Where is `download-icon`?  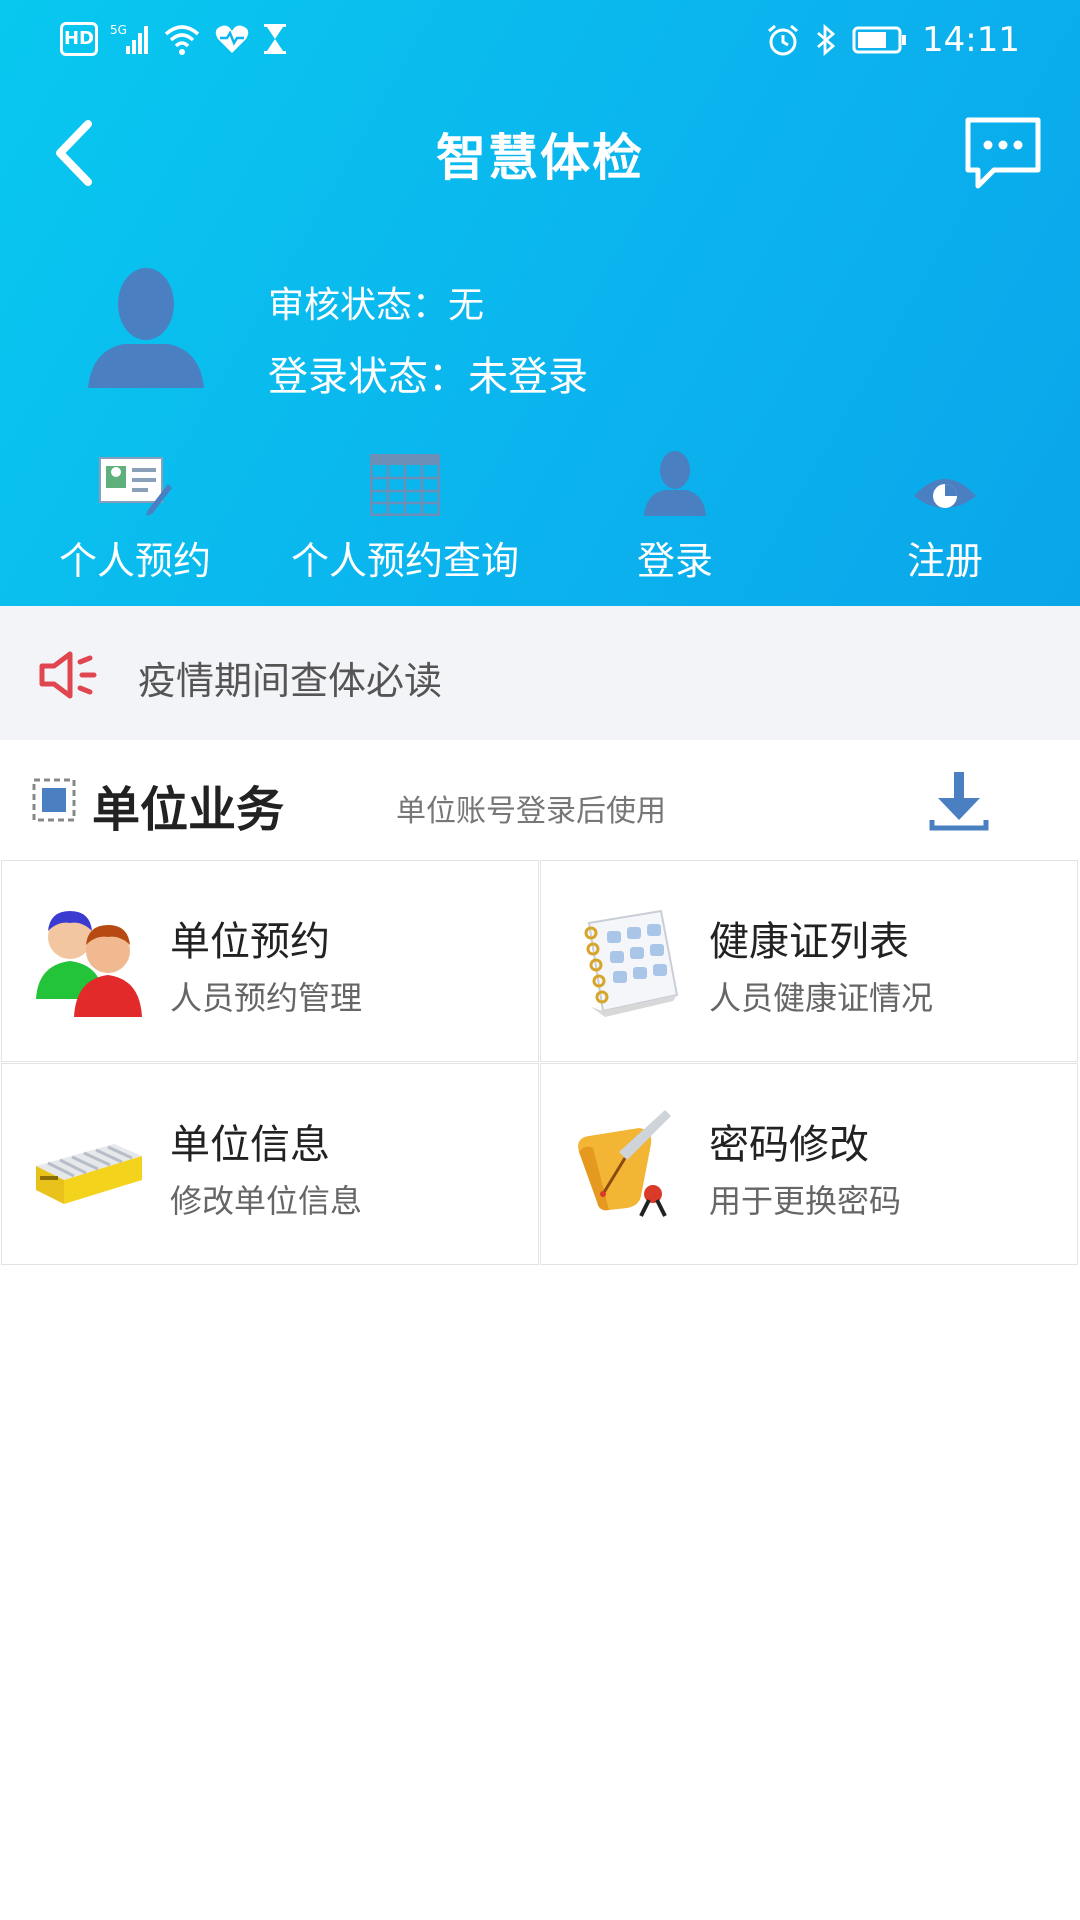 download-icon is located at coordinates (959, 801).